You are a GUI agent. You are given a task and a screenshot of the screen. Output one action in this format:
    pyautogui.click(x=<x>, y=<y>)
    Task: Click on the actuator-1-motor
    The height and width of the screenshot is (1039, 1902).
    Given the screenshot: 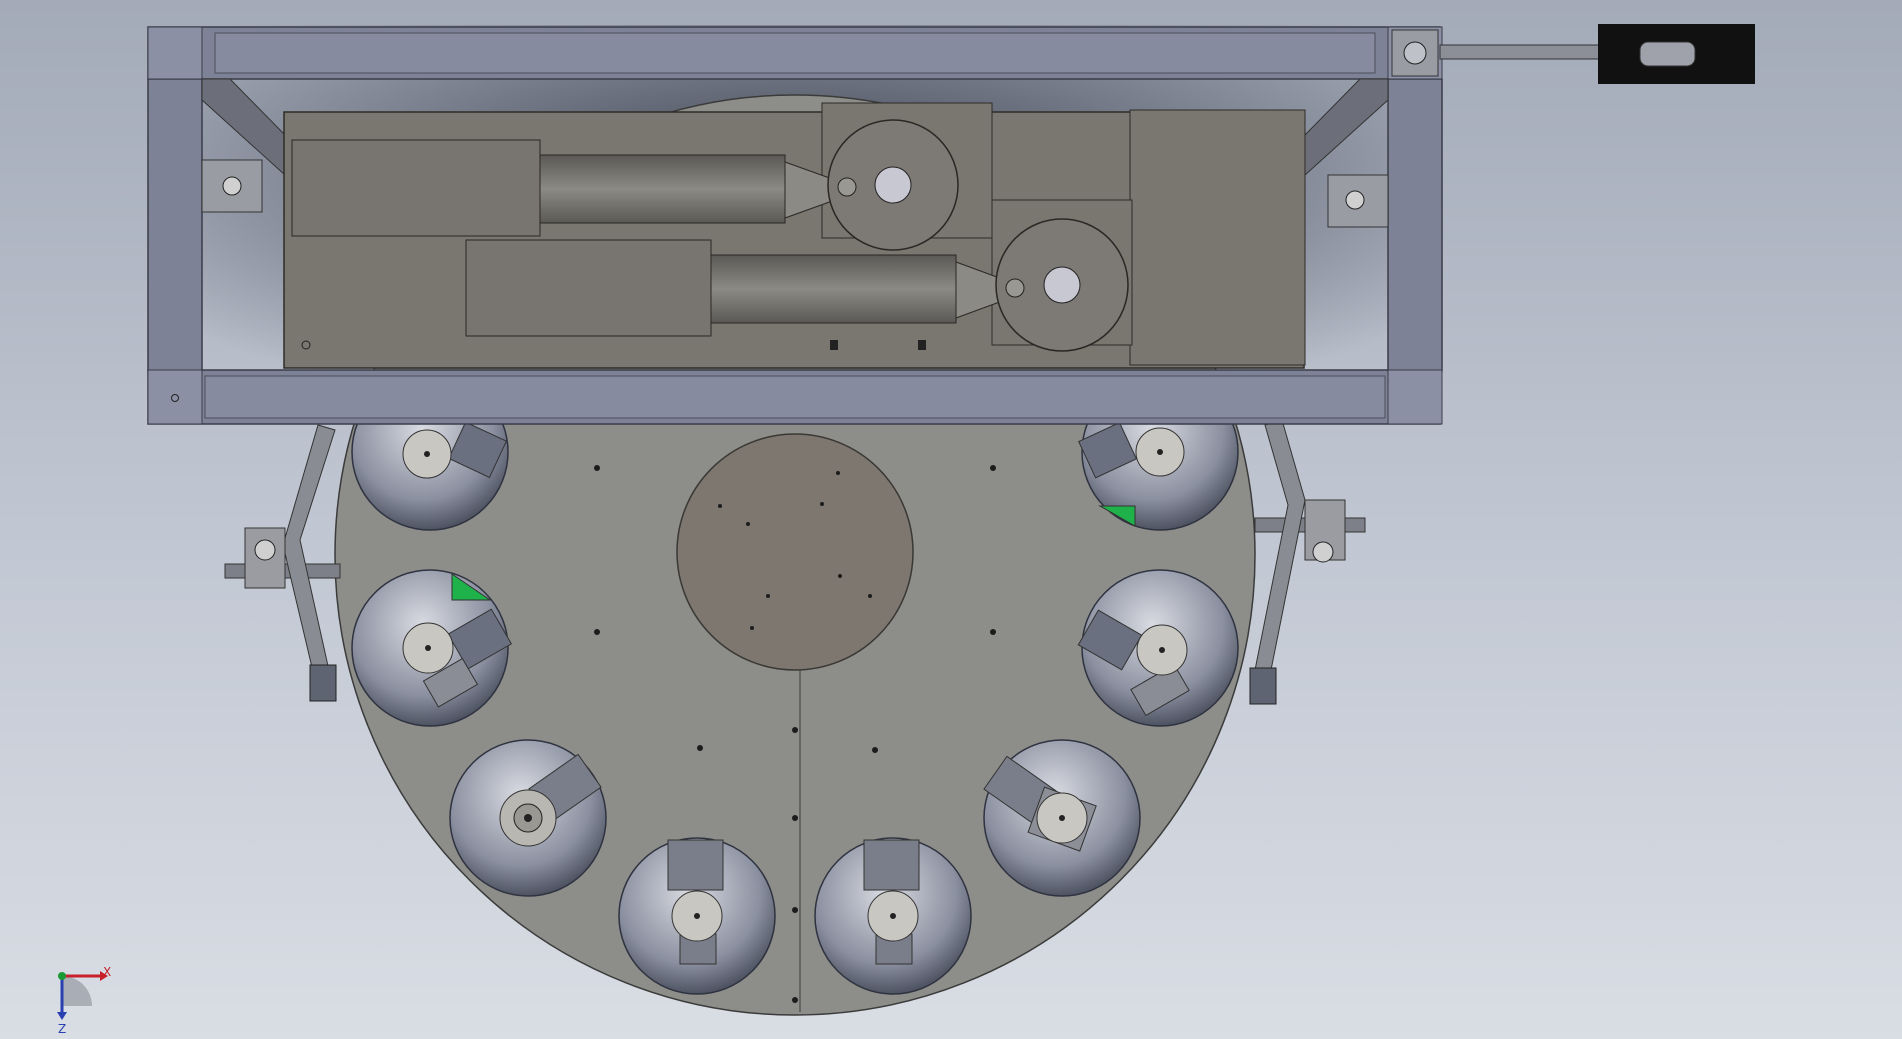 What is the action you would take?
    pyautogui.click(x=416, y=188)
    